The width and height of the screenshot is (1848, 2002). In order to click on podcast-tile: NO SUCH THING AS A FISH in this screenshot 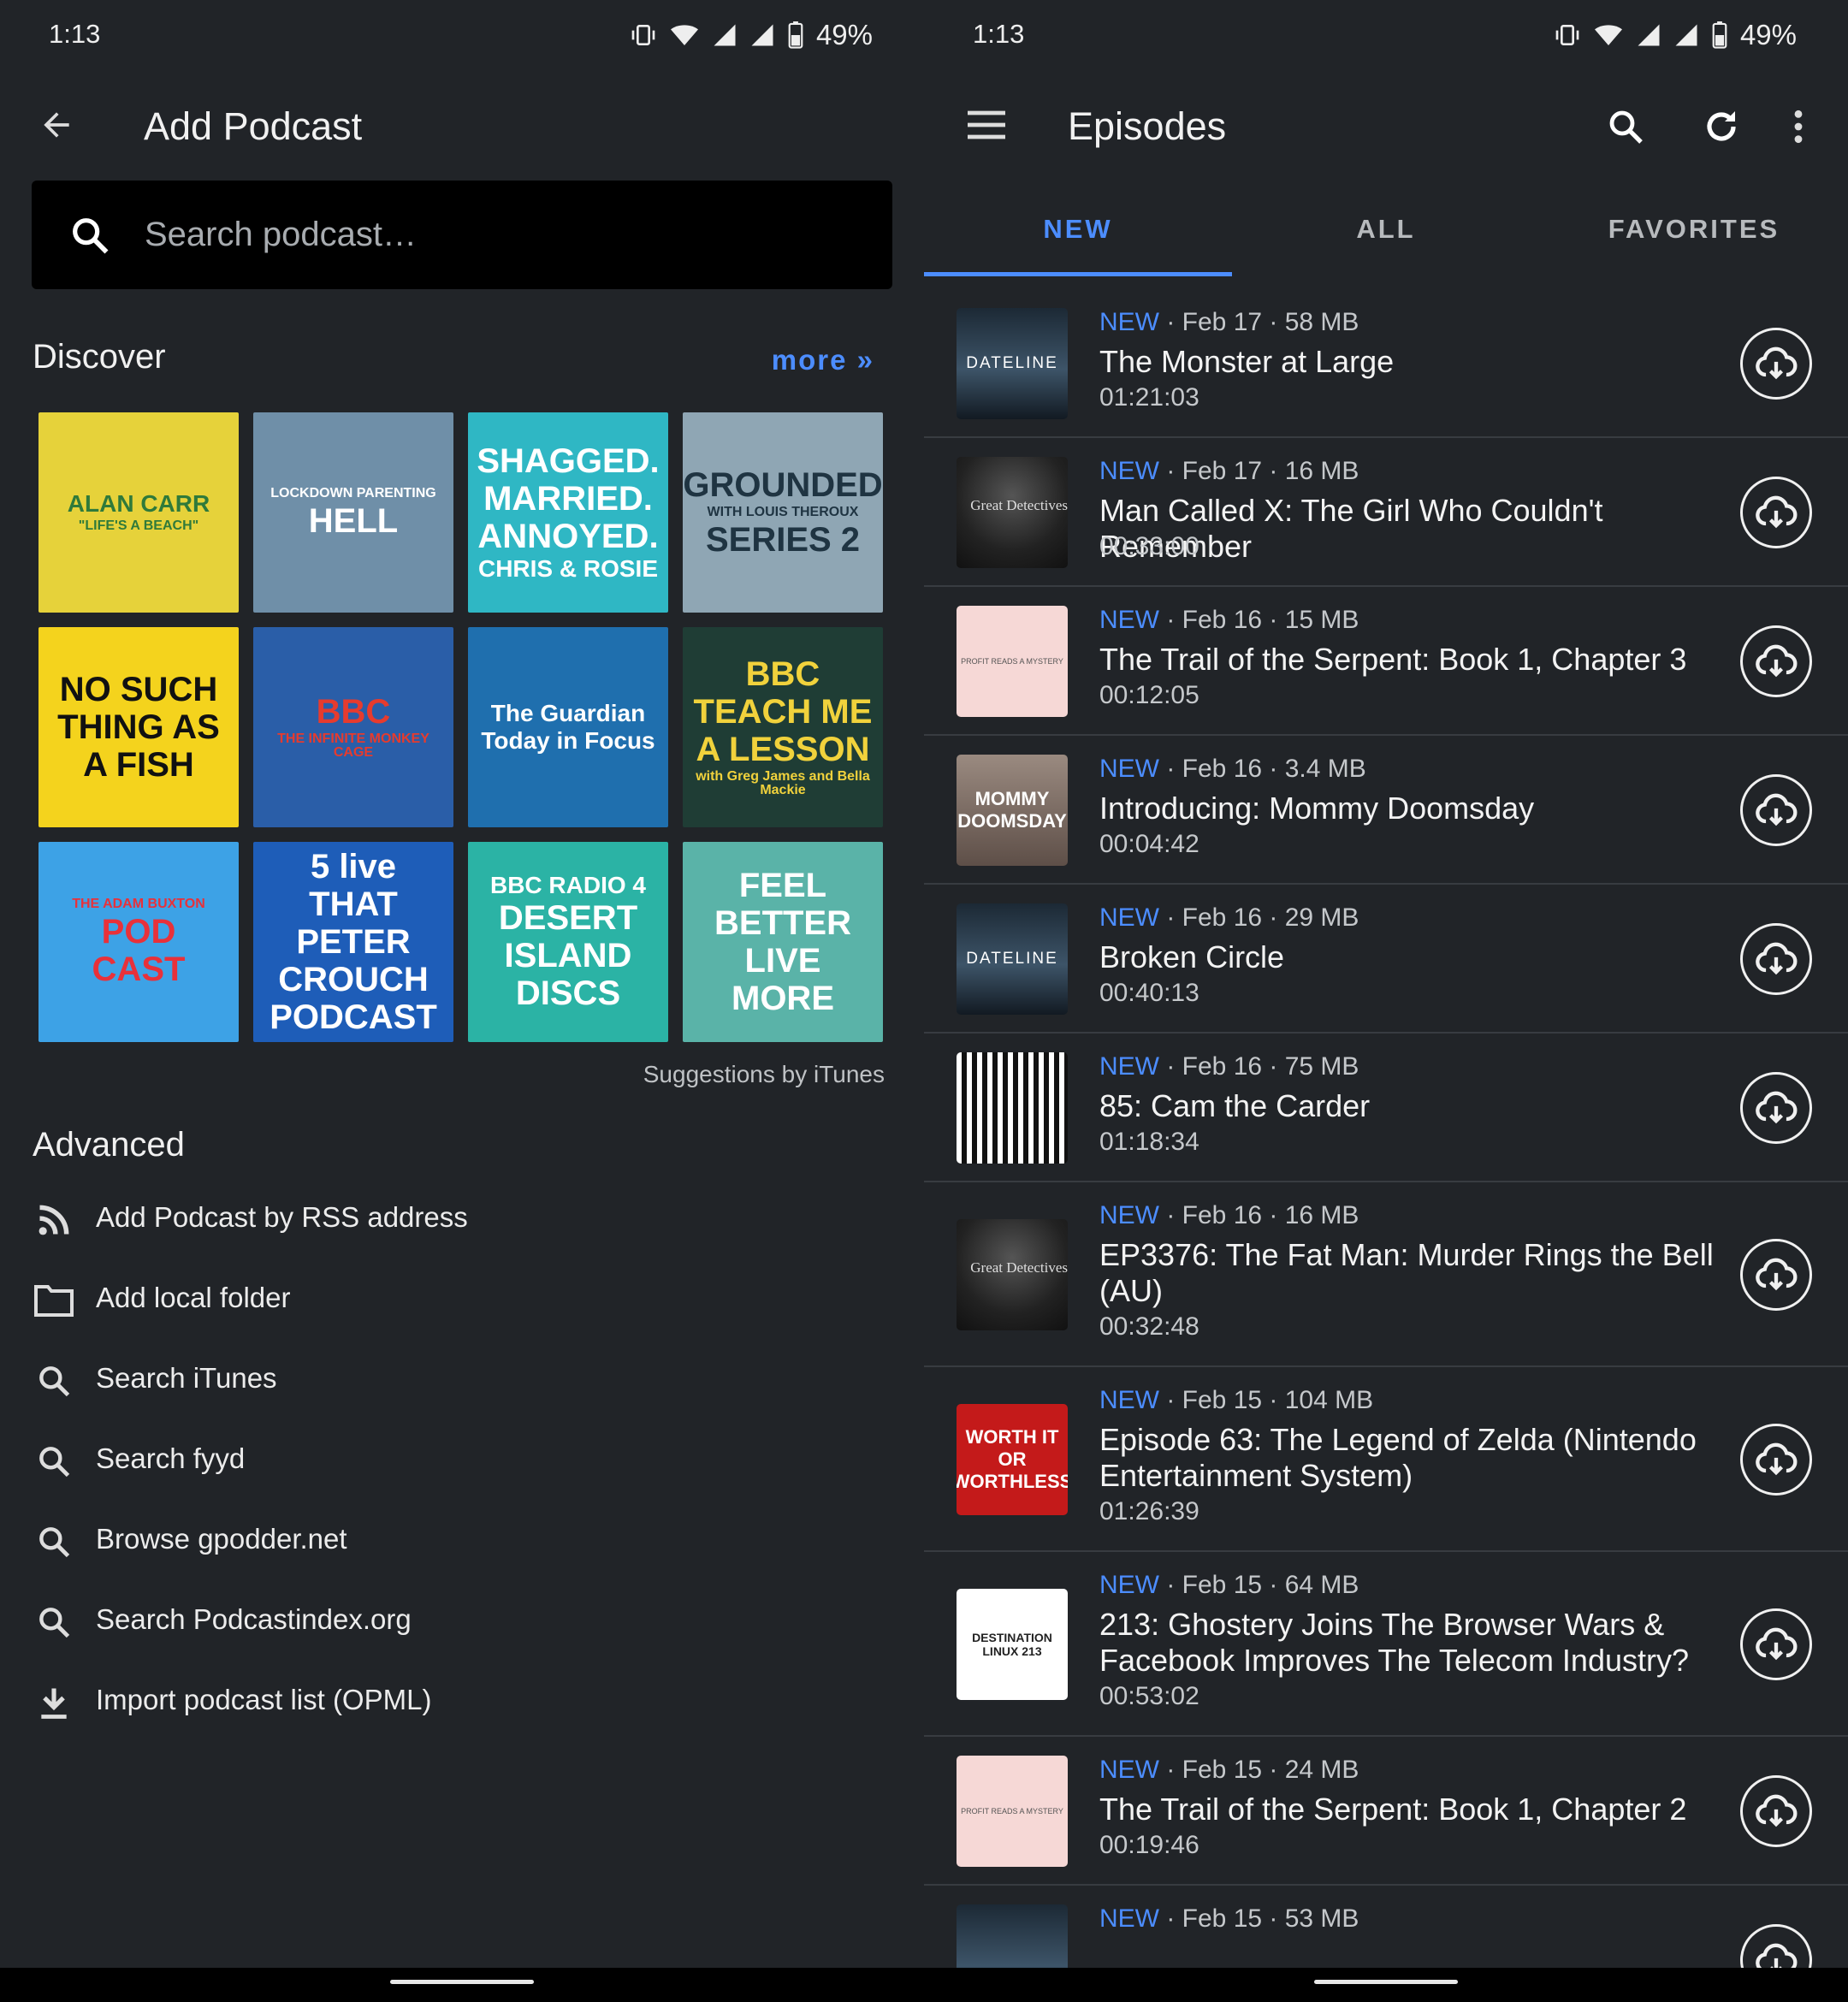, I will do `click(138, 727)`.